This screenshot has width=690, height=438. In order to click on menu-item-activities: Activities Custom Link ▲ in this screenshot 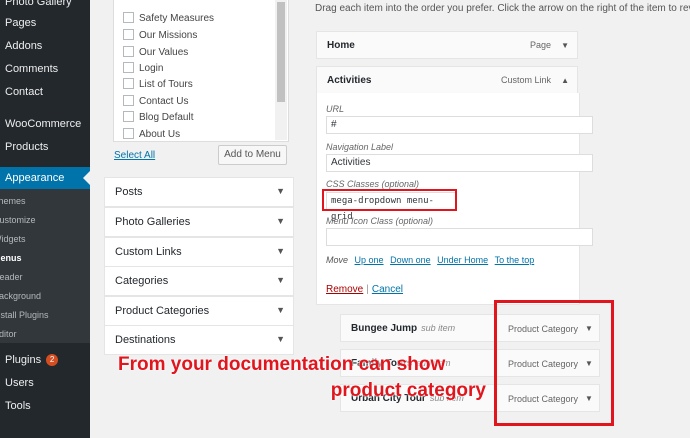, I will do `click(447, 80)`.